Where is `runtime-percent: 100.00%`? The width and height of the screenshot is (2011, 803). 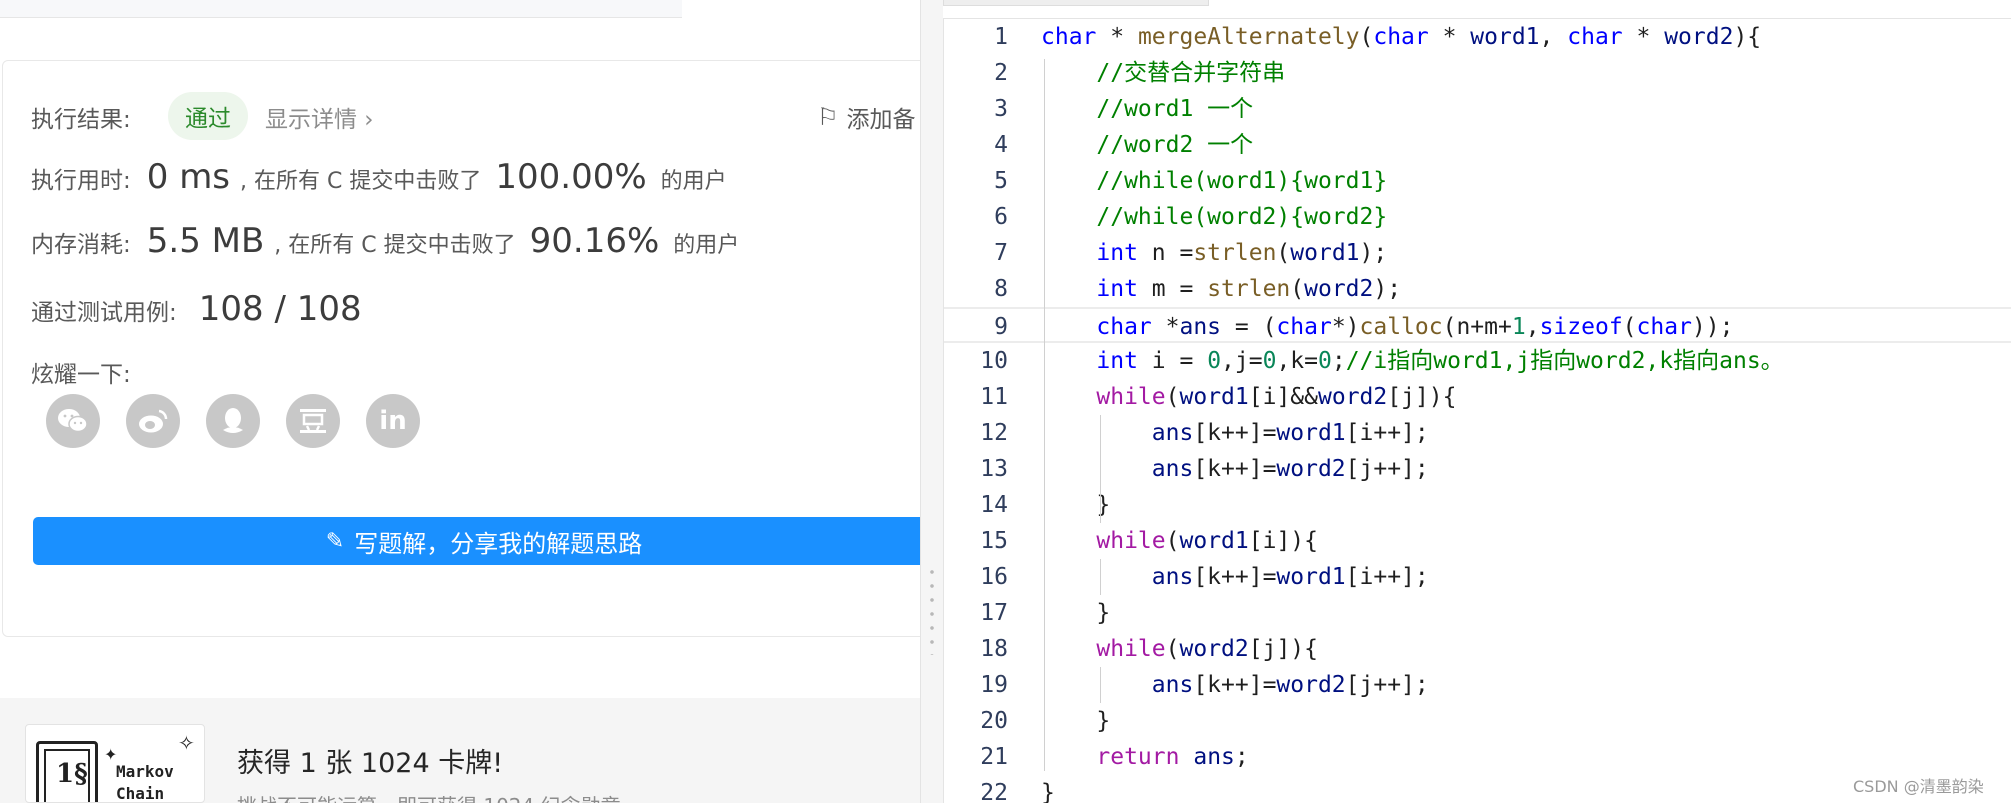
runtime-percent: 100.00% is located at coordinates (571, 177).